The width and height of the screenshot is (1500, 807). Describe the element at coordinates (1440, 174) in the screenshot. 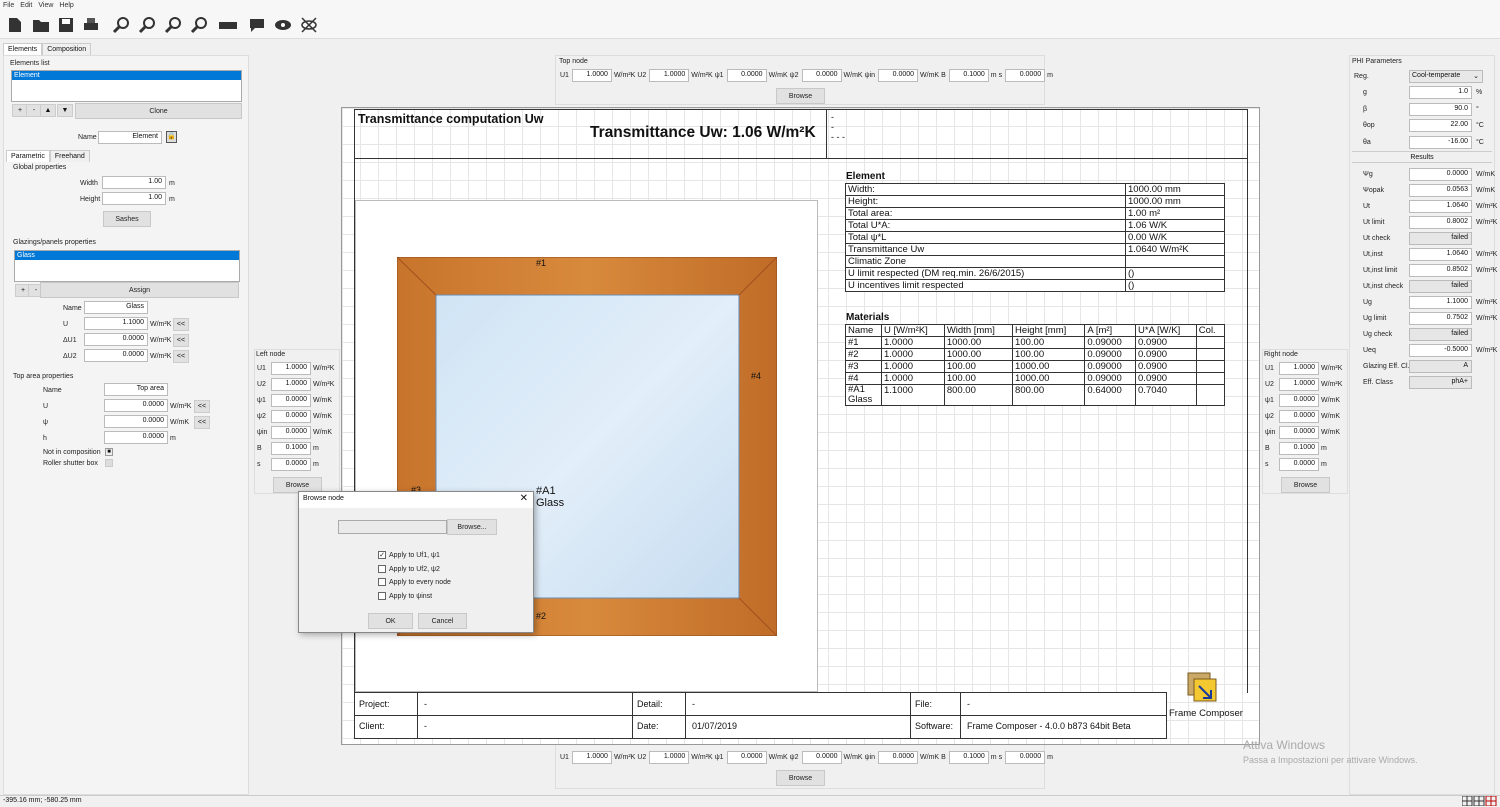

I see `phi-value: 0.0000` at that location.